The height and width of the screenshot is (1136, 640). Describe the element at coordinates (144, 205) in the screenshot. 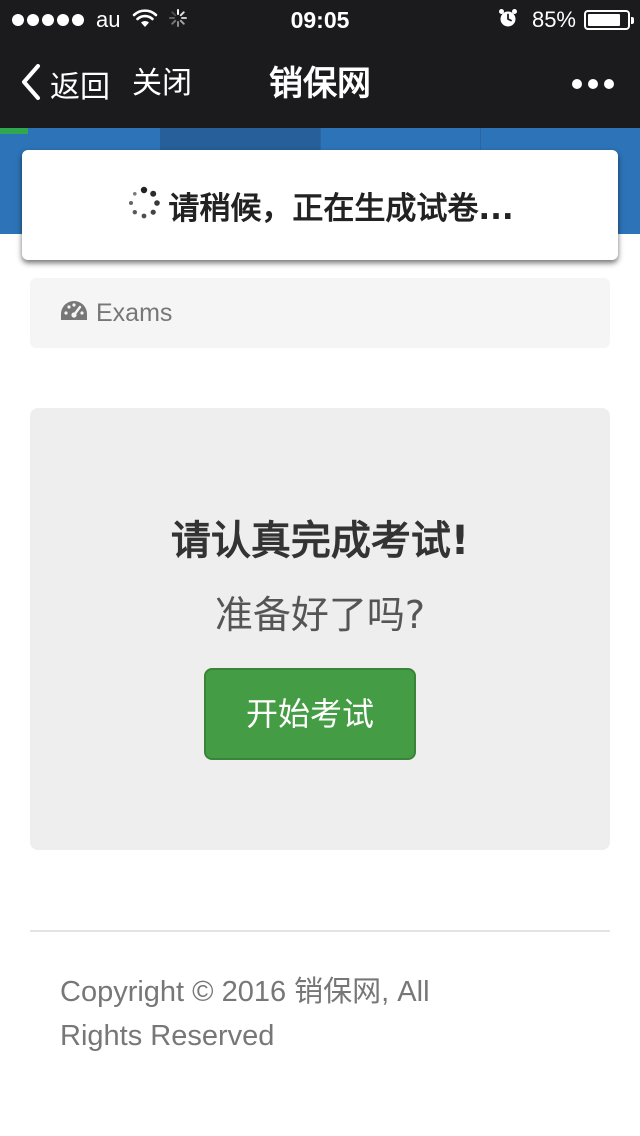

I see `loading-spinner-icon` at that location.